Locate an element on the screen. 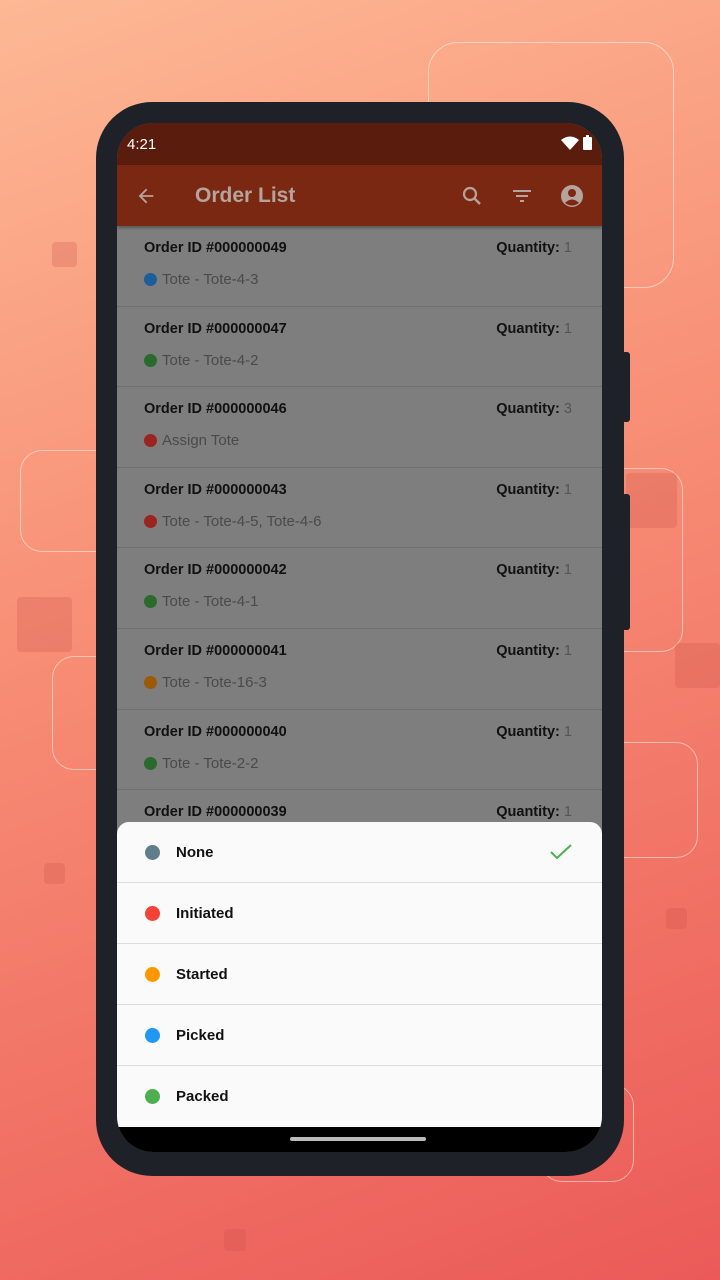 The height and width of the screenshot is (1280, 720). order-id: Order ID #000000042 is located at coordinates (215, 570).